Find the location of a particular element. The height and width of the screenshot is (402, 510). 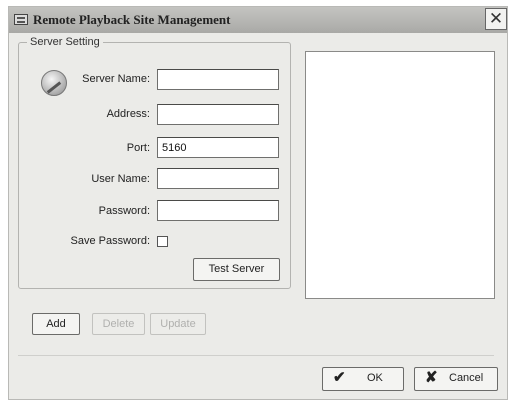

cancel-button: ✘ Cancel is located at coordinates (456, 379).